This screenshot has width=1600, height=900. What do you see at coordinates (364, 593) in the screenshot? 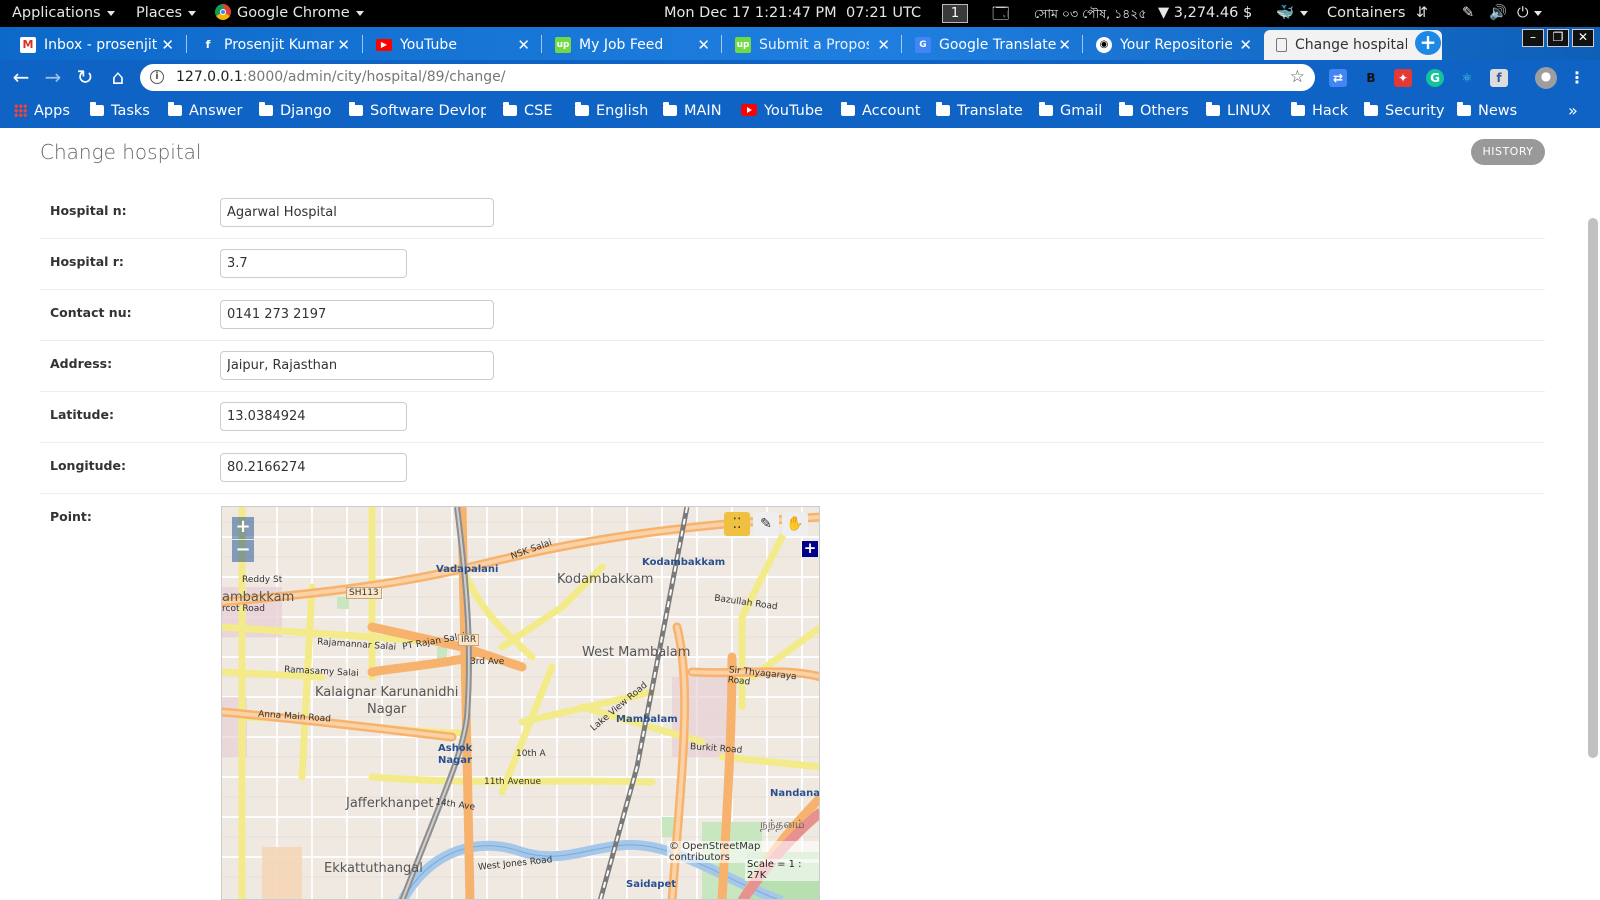
I see `map-label: SH113` at bounding box center [364, 593].